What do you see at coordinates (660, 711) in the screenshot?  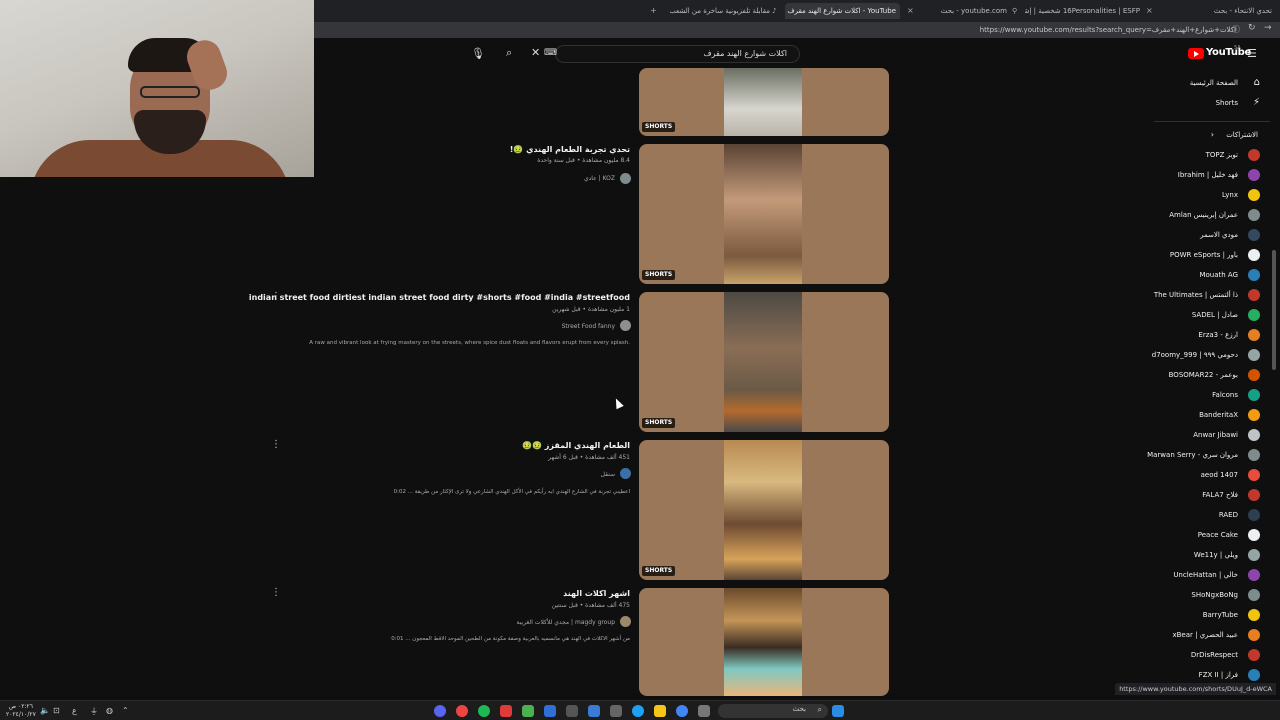 I see `file-explorer-icon` at bounding box center [660, 711].